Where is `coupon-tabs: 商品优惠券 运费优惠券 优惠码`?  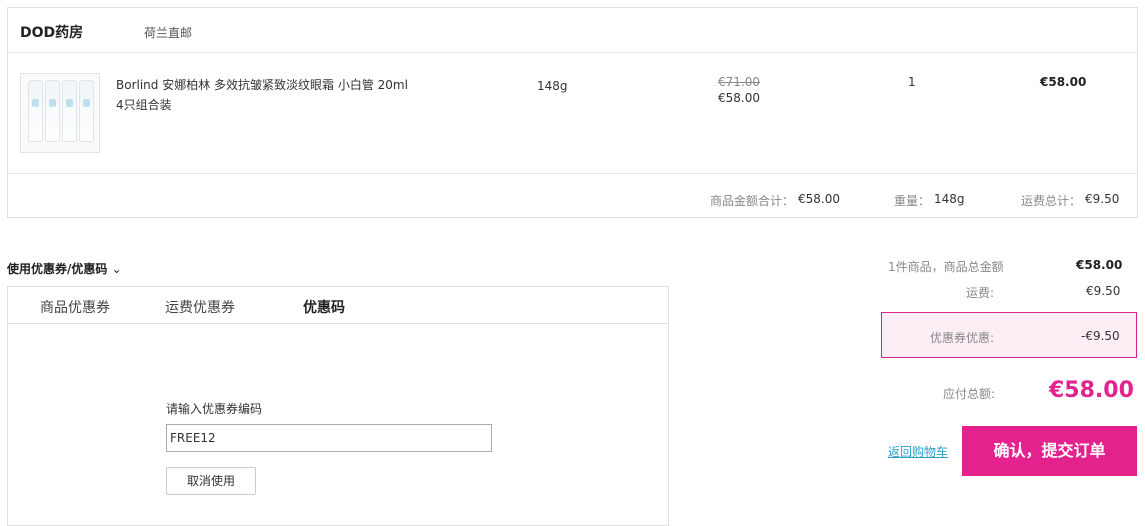 coupon-tabs: 商品优惠券 运费优惠券 优惠码 is located at coordinates (338, 305).